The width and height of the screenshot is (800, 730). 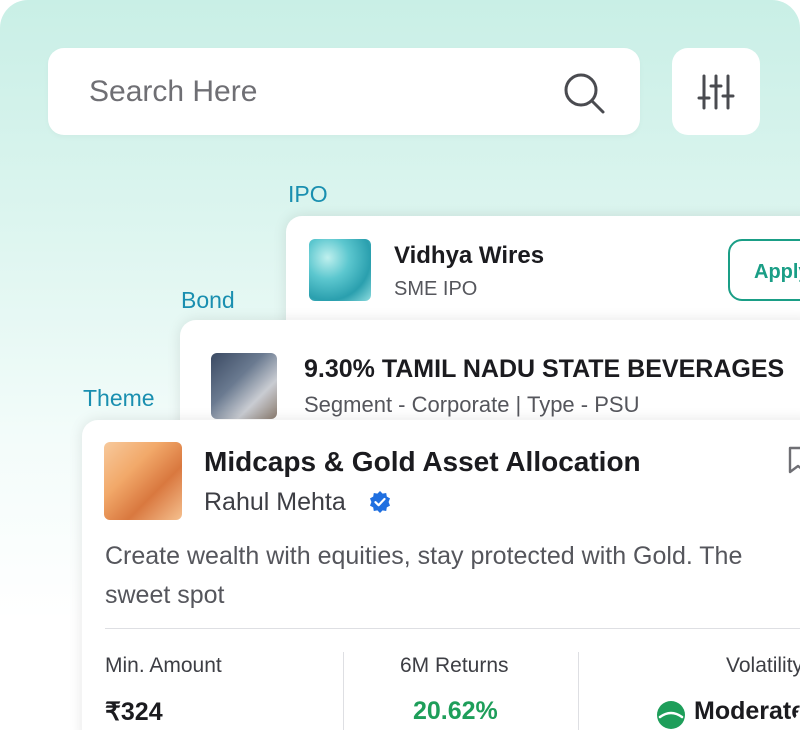 What do you see at coordinates (173, 92) in the screenshot?
I see `search-input: Search Here` at bounding box center [173, 92].